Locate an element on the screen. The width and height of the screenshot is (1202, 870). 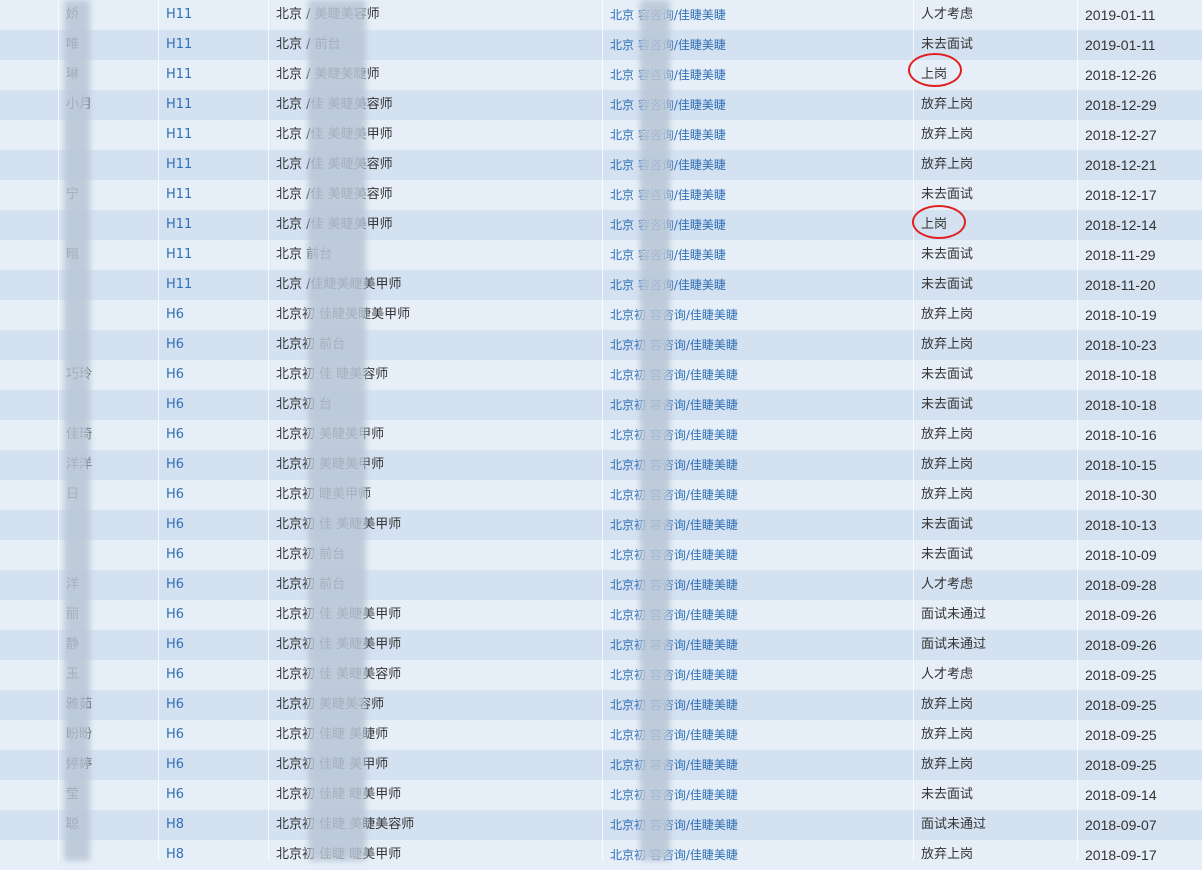
table-row: H11北京 /佳睫美睫美甲师北京 容咨询/佳睫美睫未去面试2018-11-20 is located at coordinates (601, 285).